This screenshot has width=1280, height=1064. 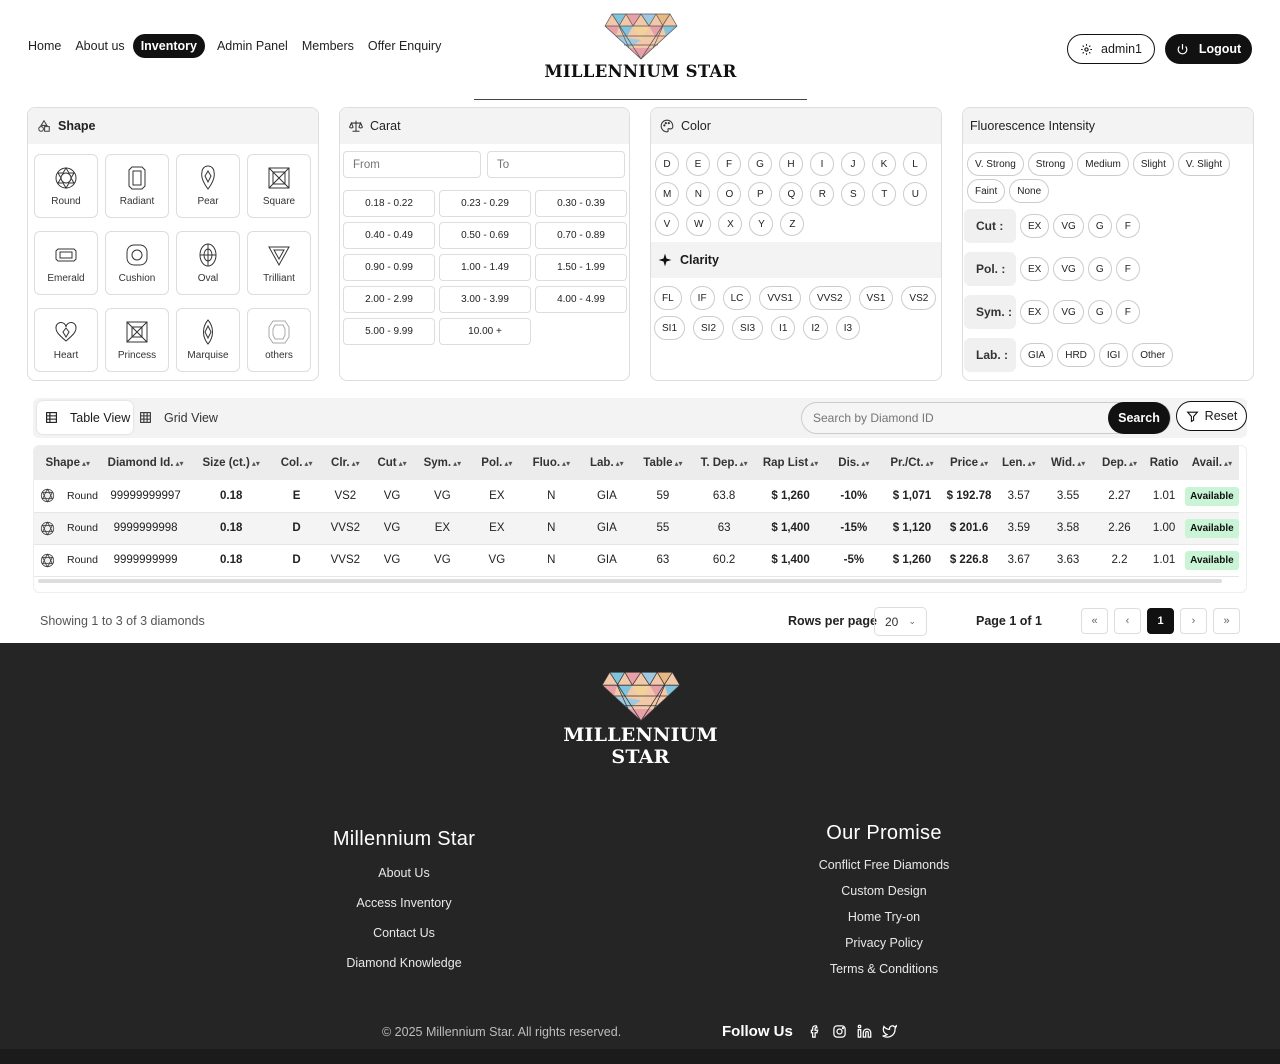 I want to click on carat-range-option: 0.30 - 0.39, so click(x=581, y=203).